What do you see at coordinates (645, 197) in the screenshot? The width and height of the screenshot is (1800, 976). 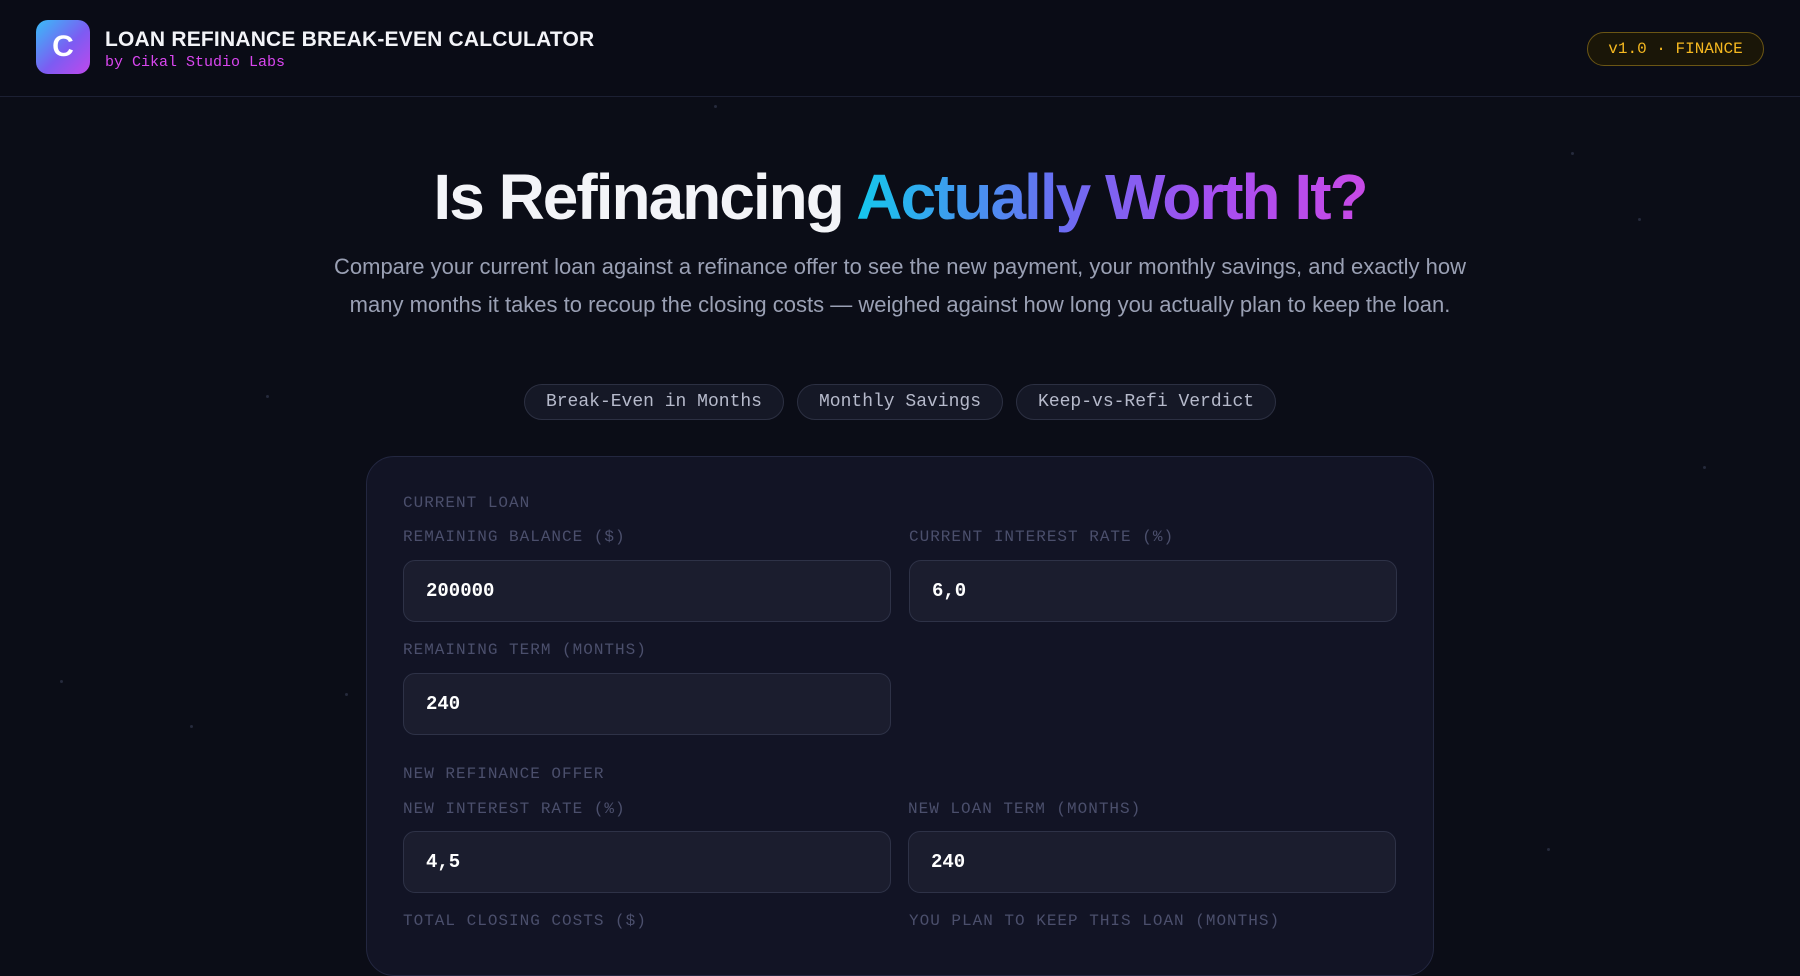 I see `hero-title-plain: Is Refinancing` at bounding box center [645, 197].